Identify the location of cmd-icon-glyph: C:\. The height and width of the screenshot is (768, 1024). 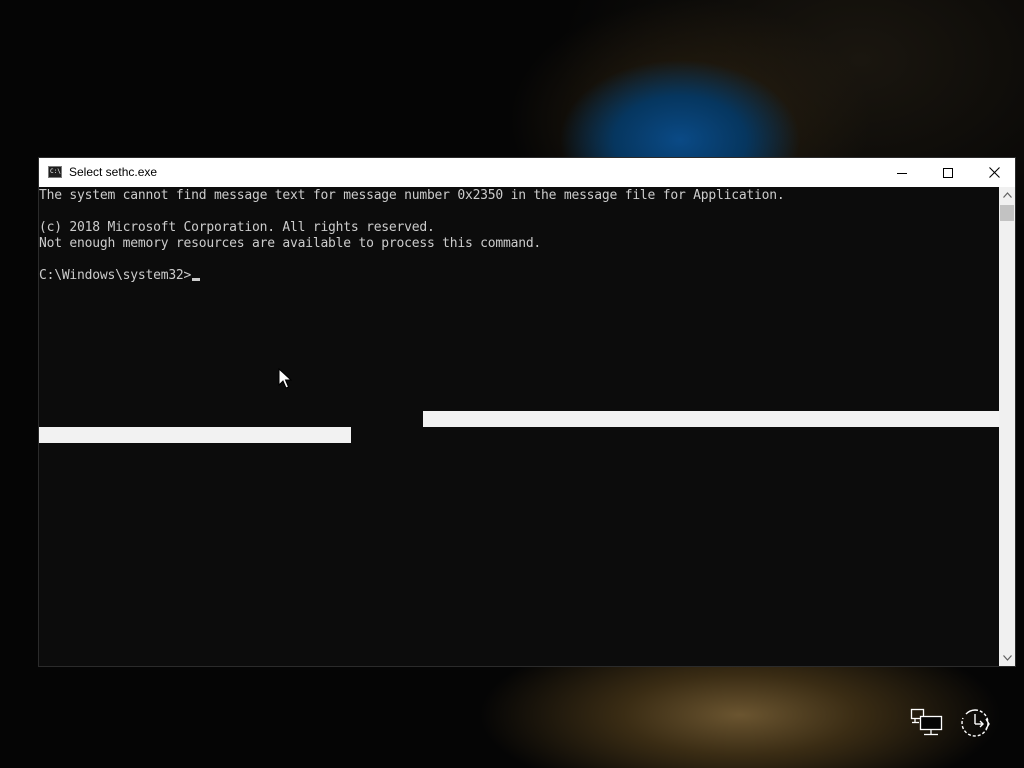
(55, 171).